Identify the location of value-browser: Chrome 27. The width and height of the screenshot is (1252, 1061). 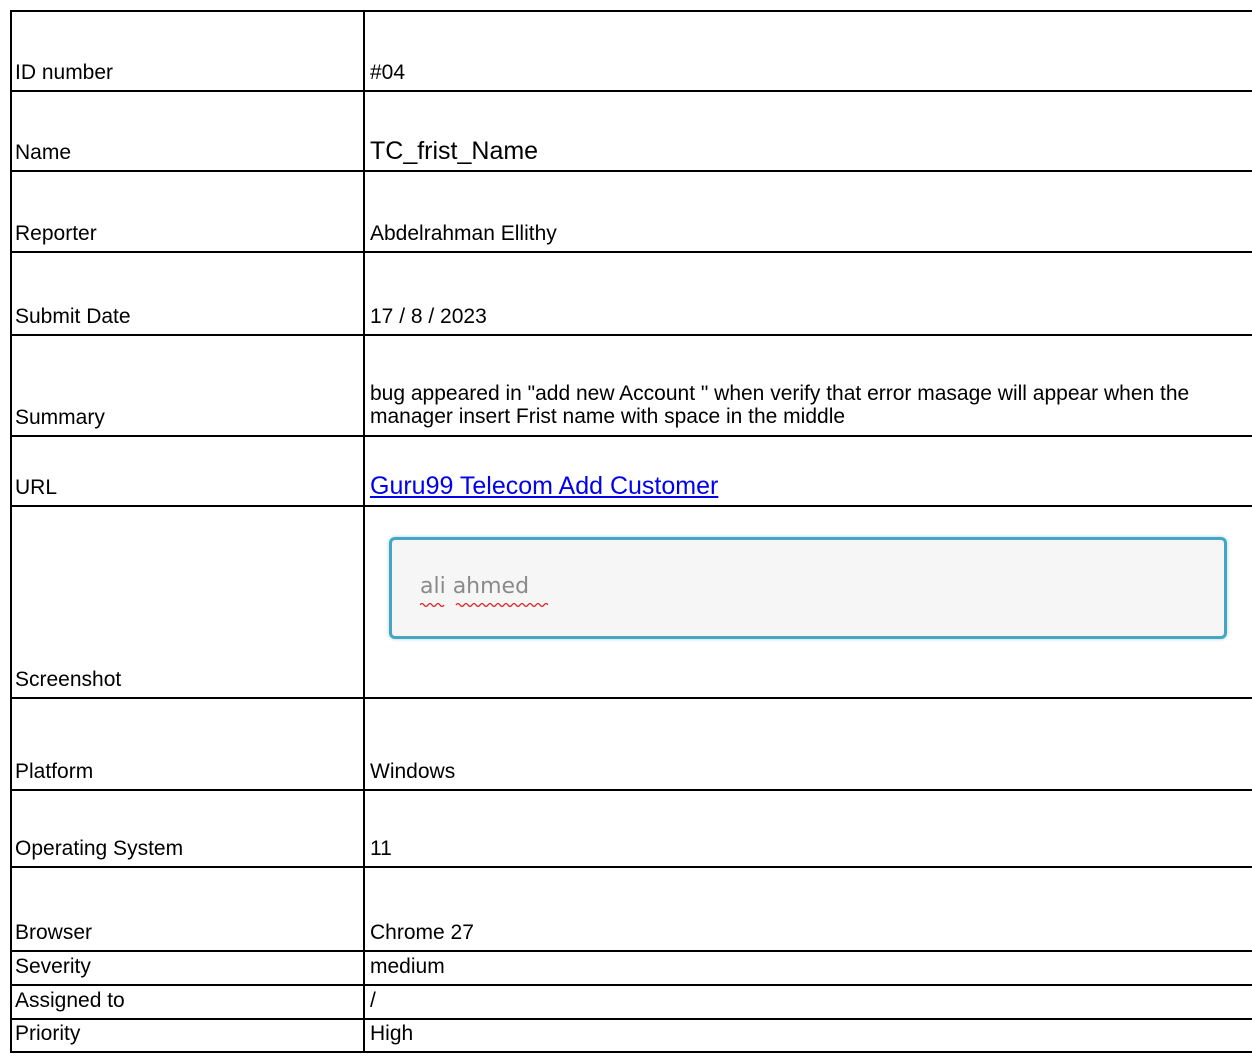
(422, 932).